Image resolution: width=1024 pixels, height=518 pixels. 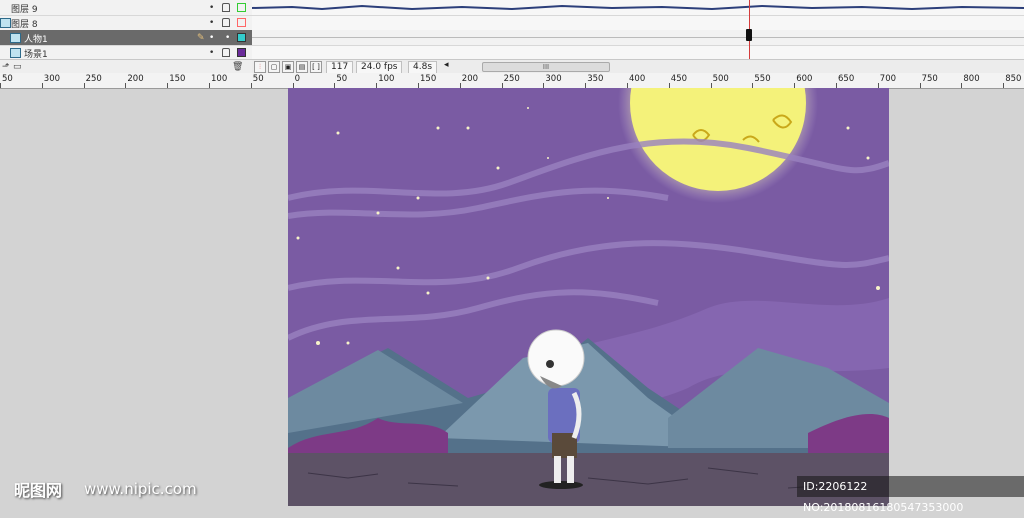 What do you see at coordinates (288, 67) in the screenshot?
I see `onion-outline-icon: ▣` at bounding box center [288, 67].